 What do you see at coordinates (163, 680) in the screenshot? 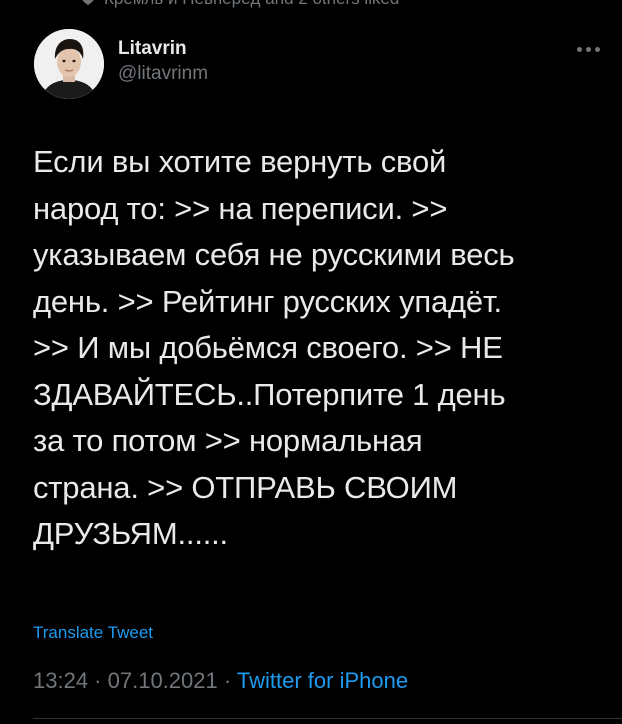
I see `tweet-date: 07.10.2021` at bounding box center [163, 680].